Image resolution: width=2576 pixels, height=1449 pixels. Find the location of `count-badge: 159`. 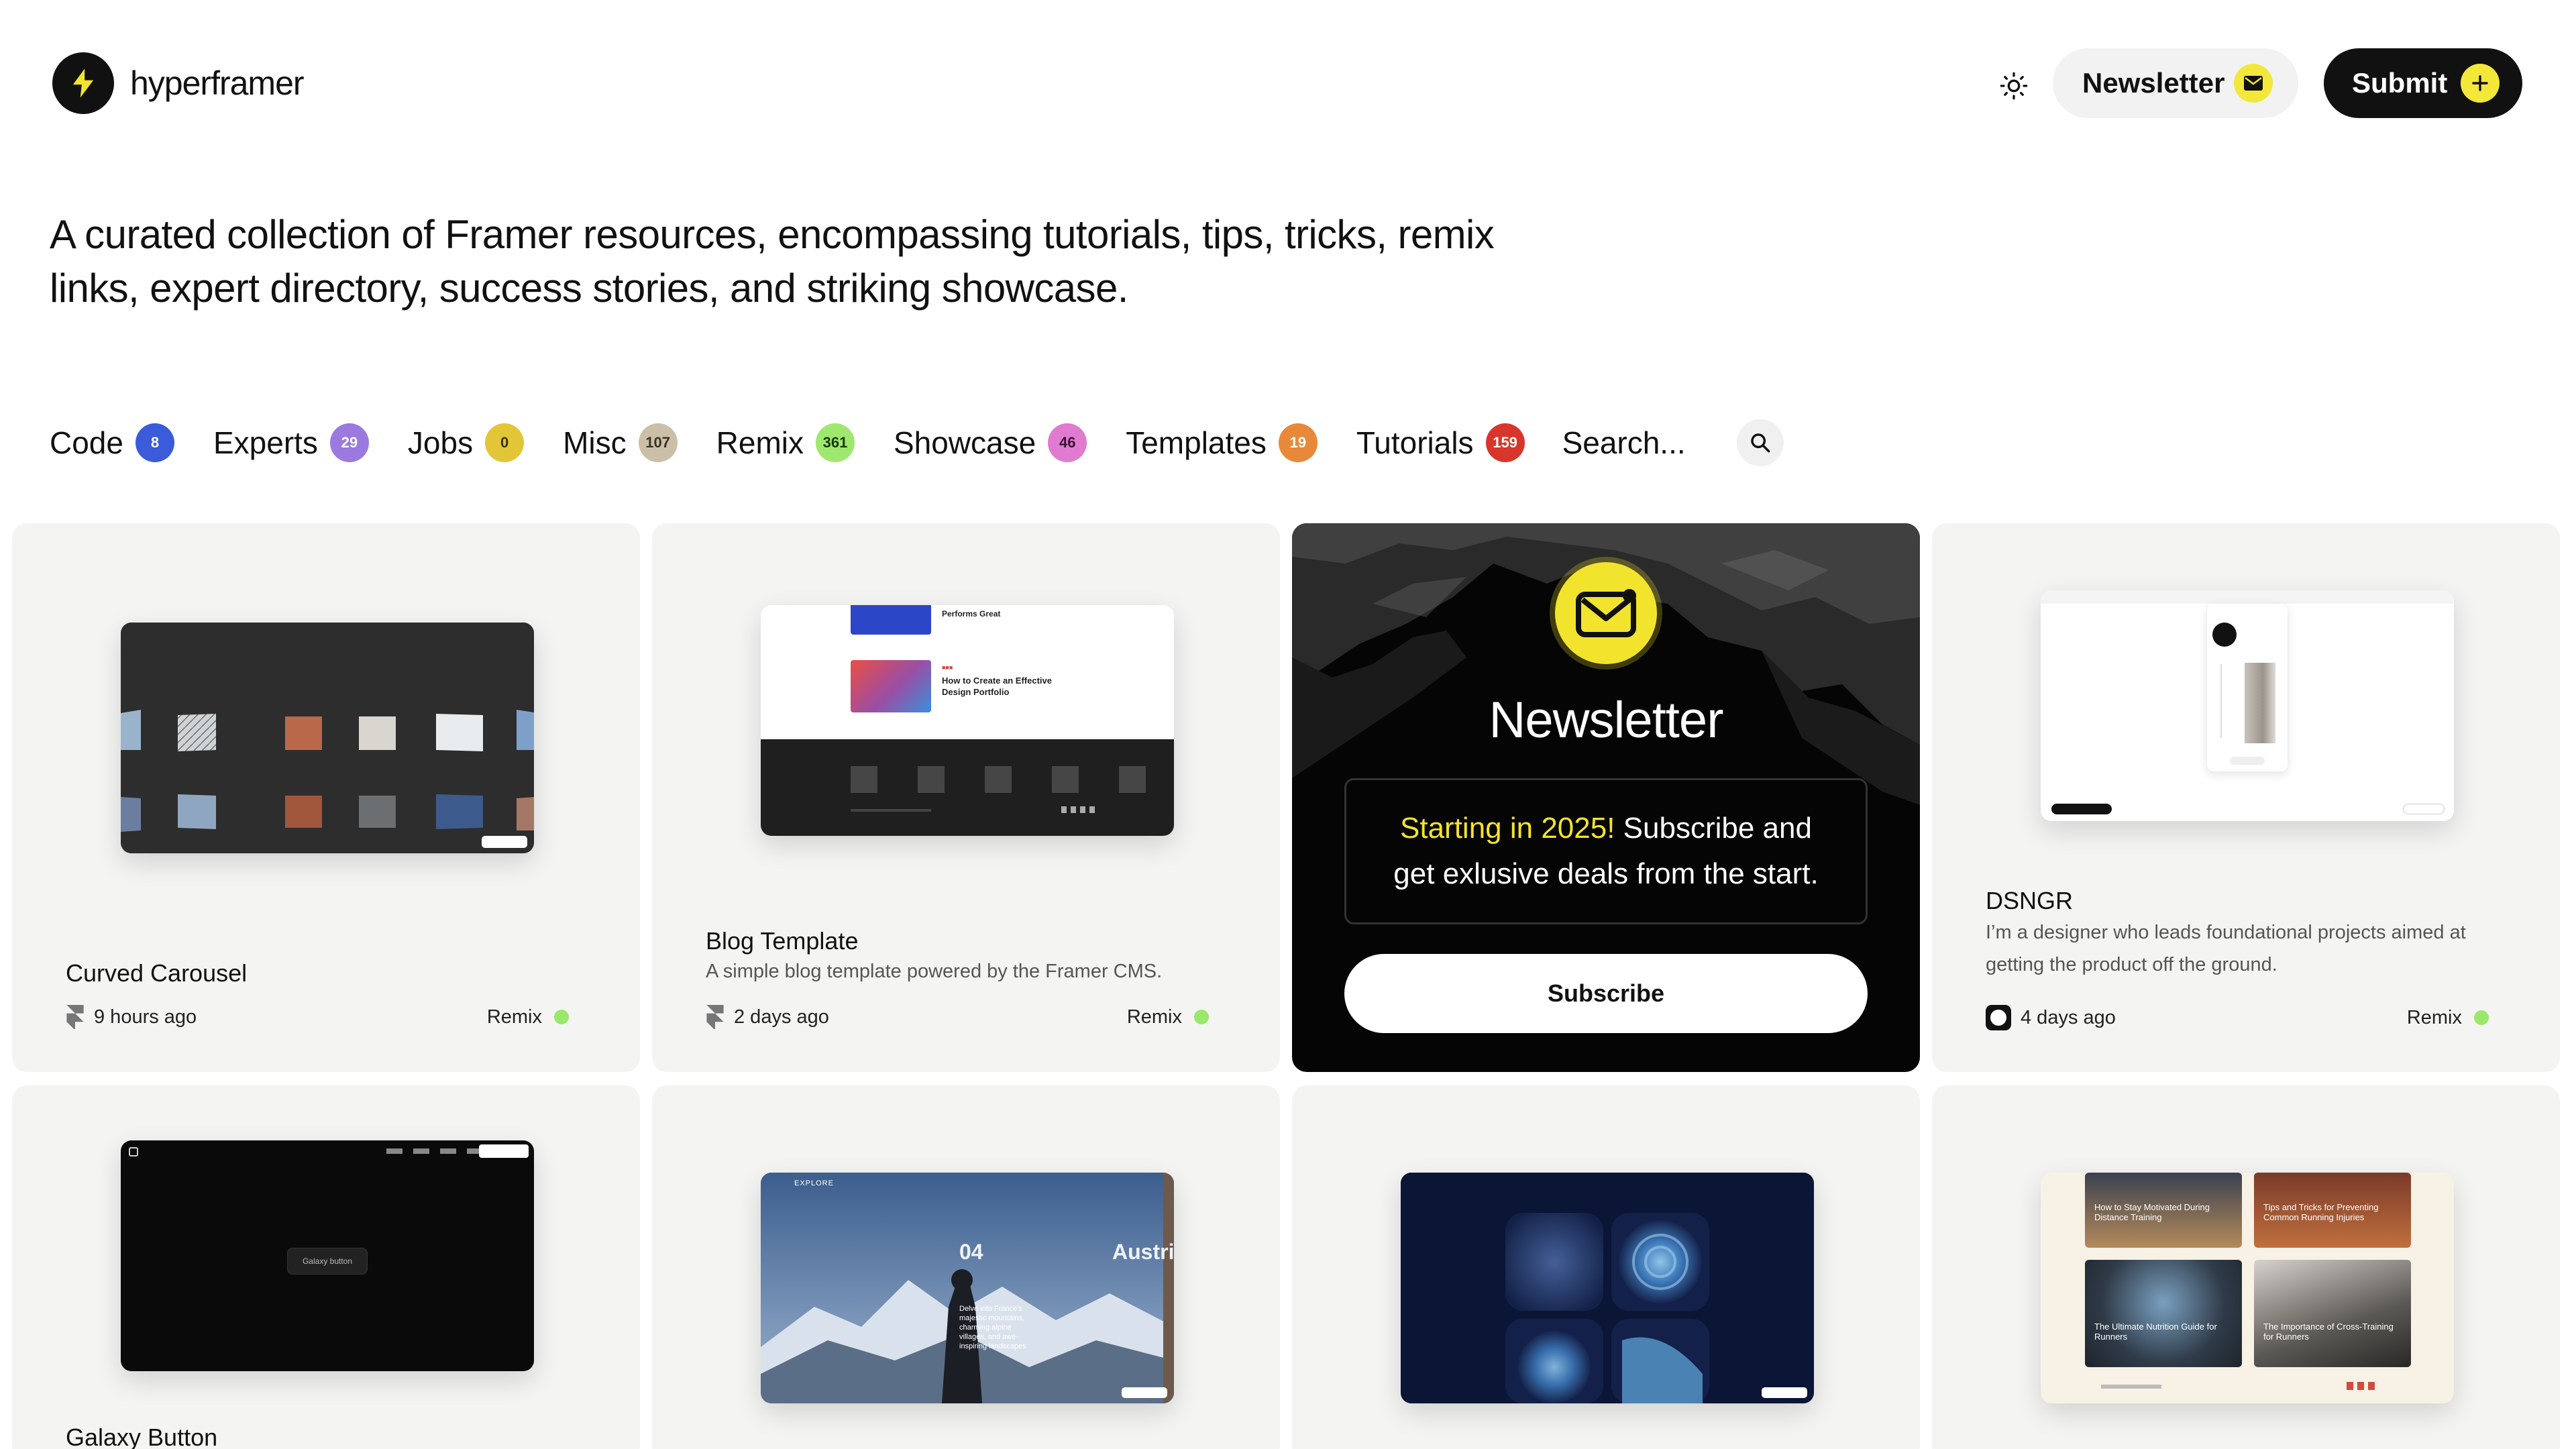

count-badge: 159 is located at coordinates (1505, 442).